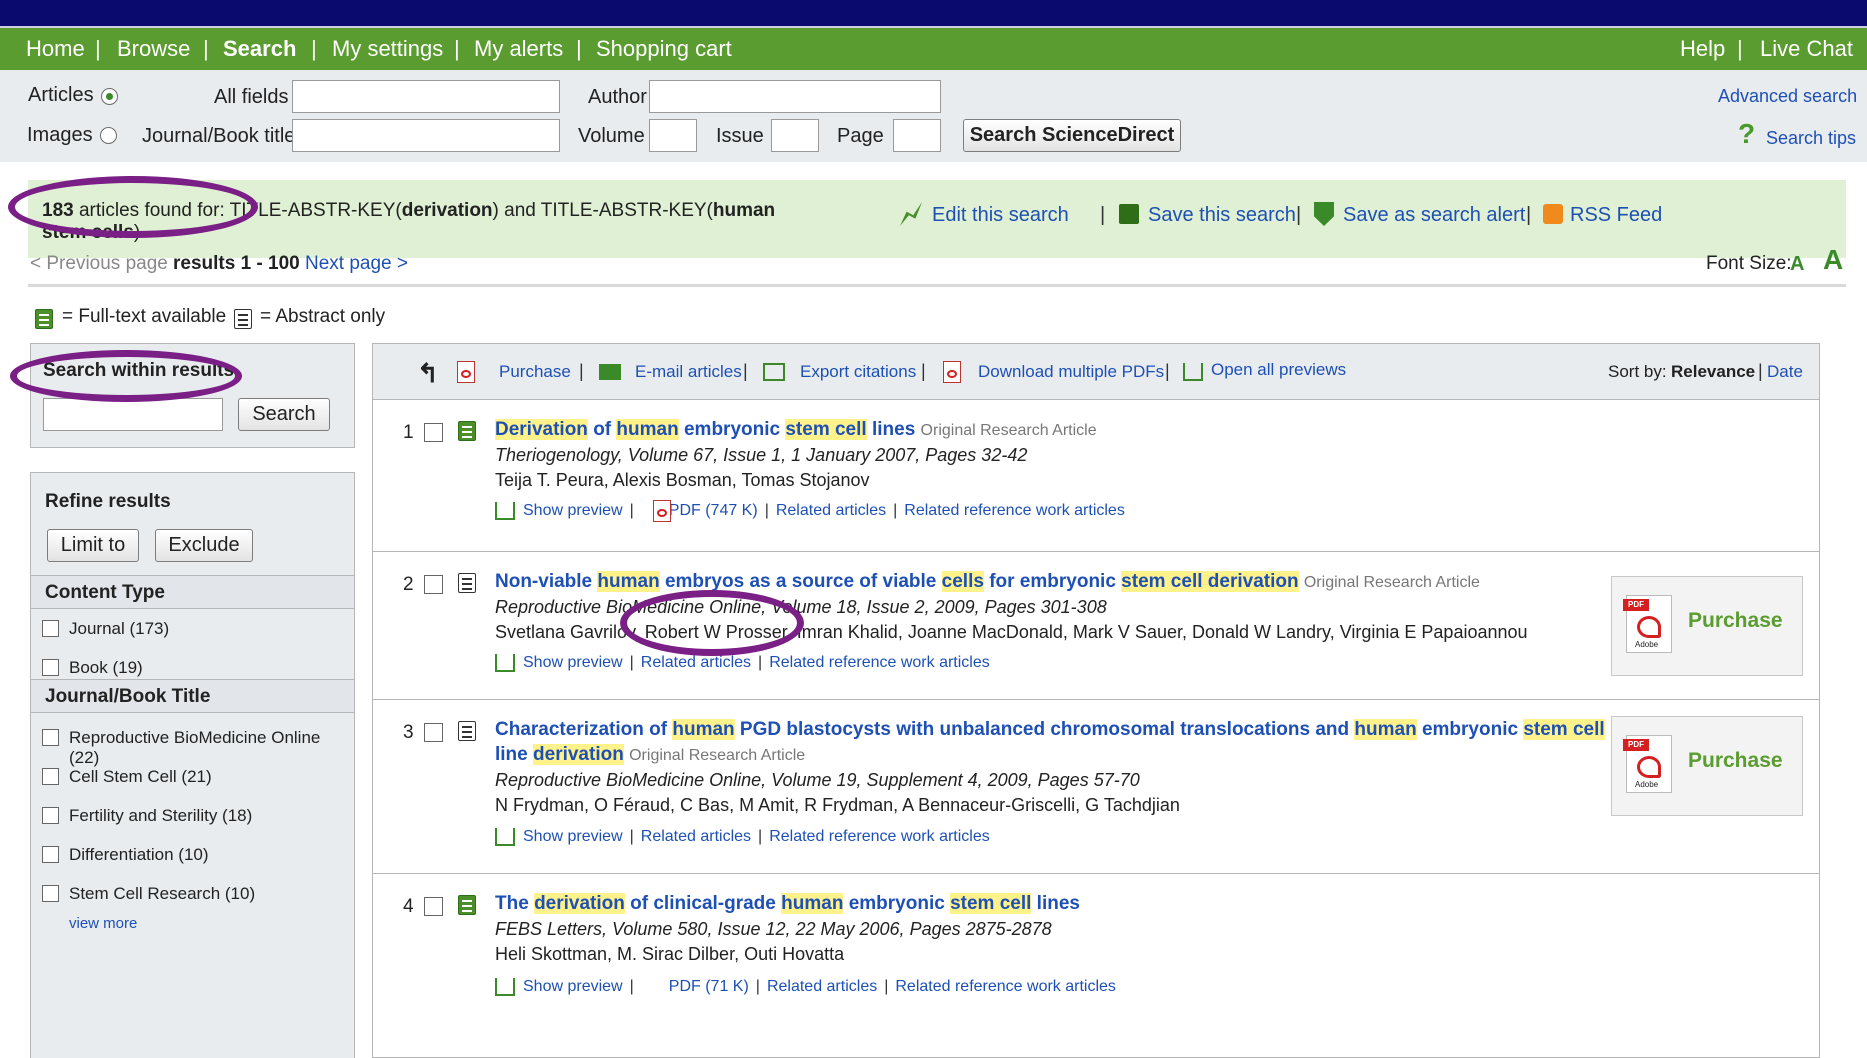 This screenshot has width=1867, height=1058. I want to click on page-label: Page, so click(860, 136).